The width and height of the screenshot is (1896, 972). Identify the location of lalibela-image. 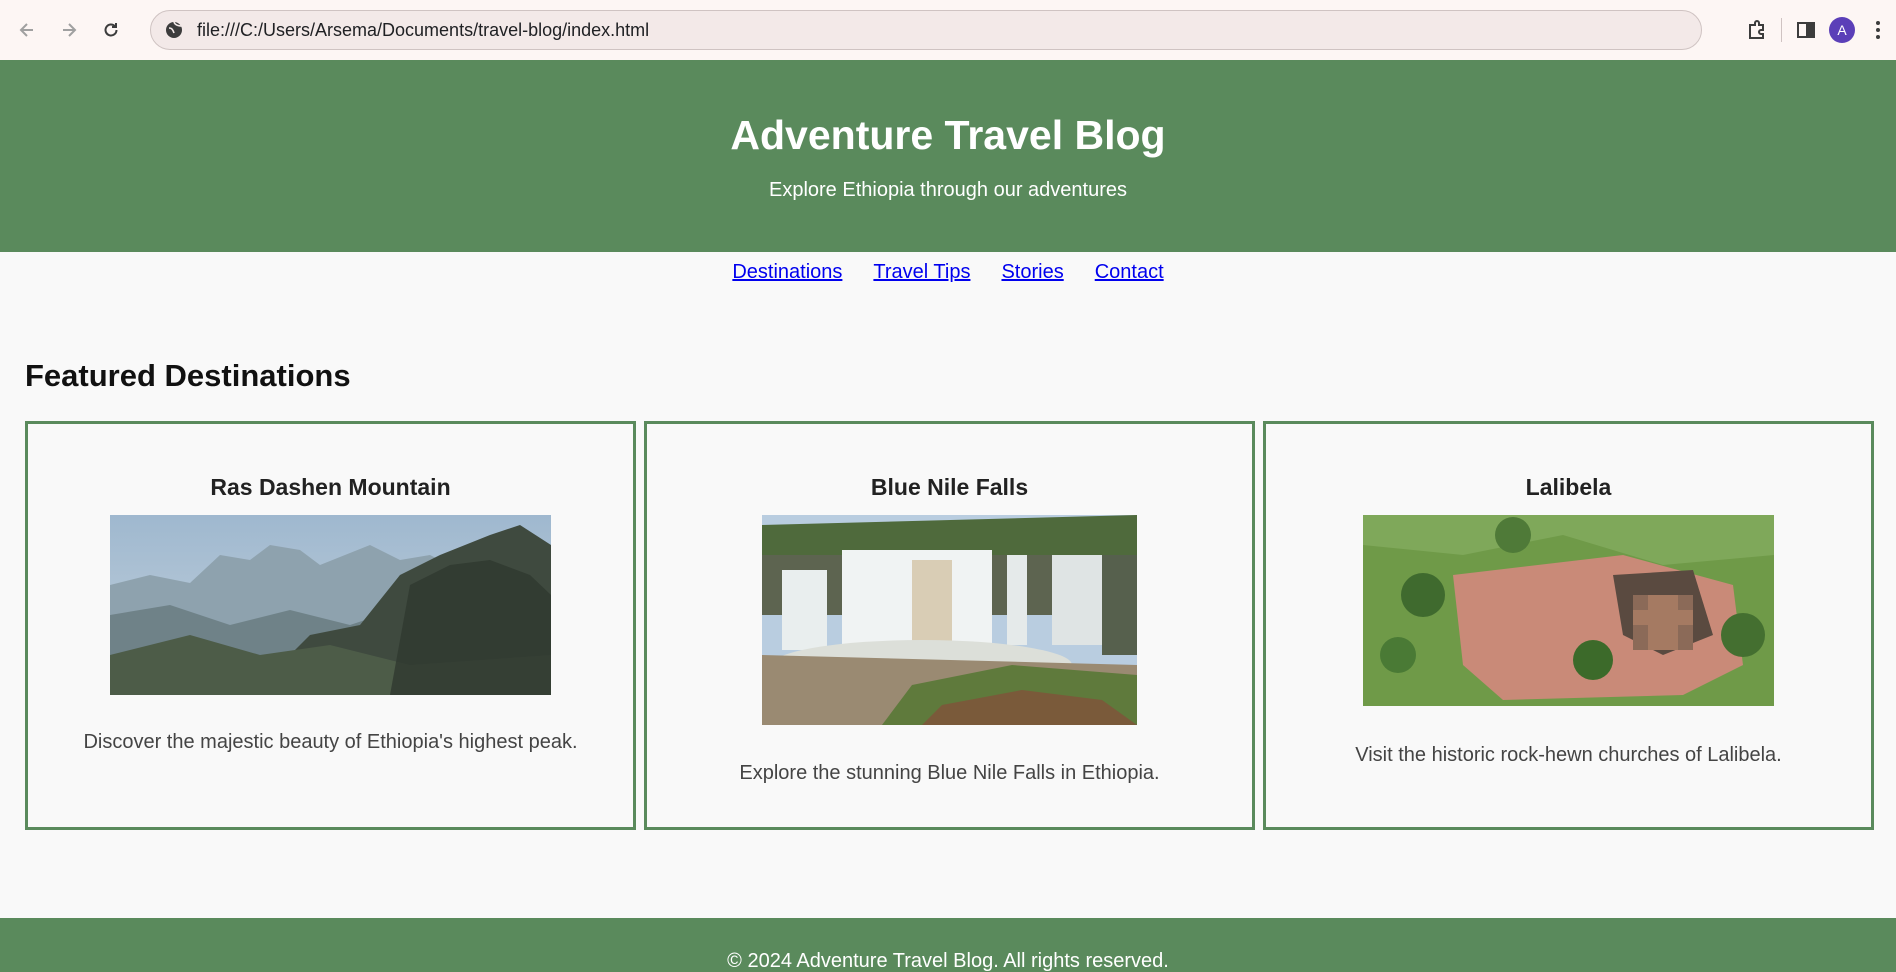
(1568, 610).